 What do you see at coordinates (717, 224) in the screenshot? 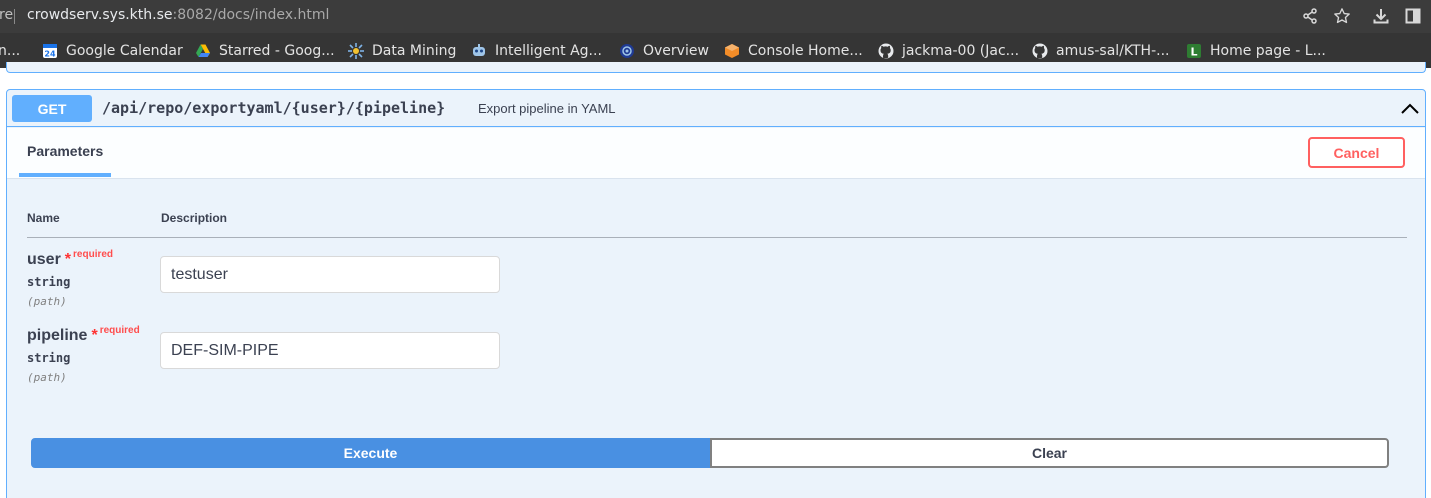
I see `parameters-table-header: Name Description` at bounding box center [717, 224].